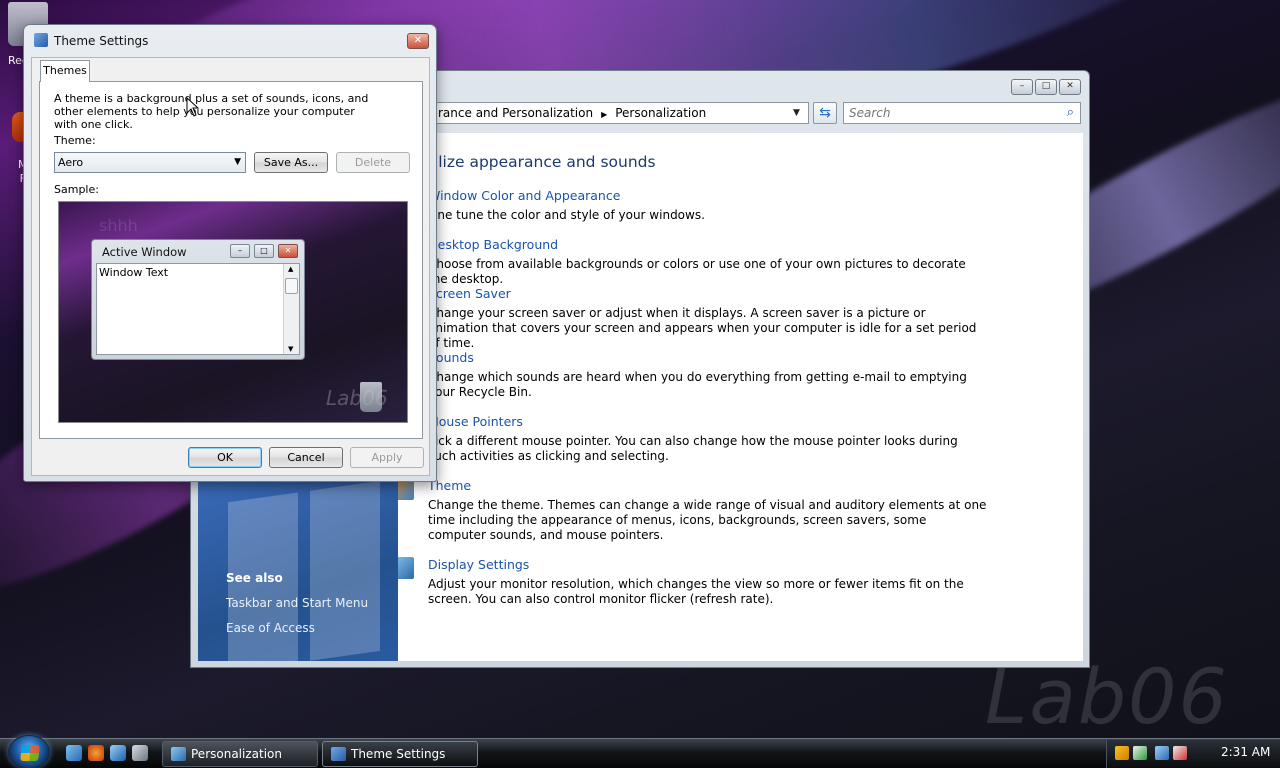 The height and width of the screenshot is (768, 1280). What do you see at coordinates (71, 162) in the screenshot?
I see `theme-select-value: Aero` at bounding box center [71, 162].